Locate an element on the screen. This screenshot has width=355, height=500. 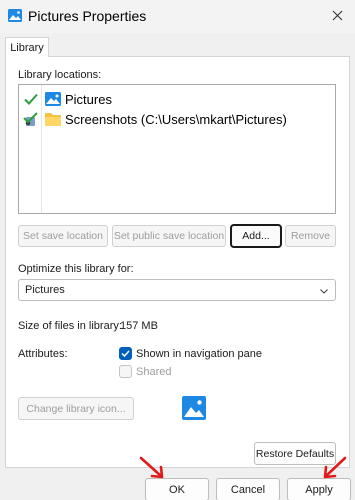
location-screenshots-text: Screenshots (C:\Users\mkart\Pictures) is located at coordinates (176, 119).